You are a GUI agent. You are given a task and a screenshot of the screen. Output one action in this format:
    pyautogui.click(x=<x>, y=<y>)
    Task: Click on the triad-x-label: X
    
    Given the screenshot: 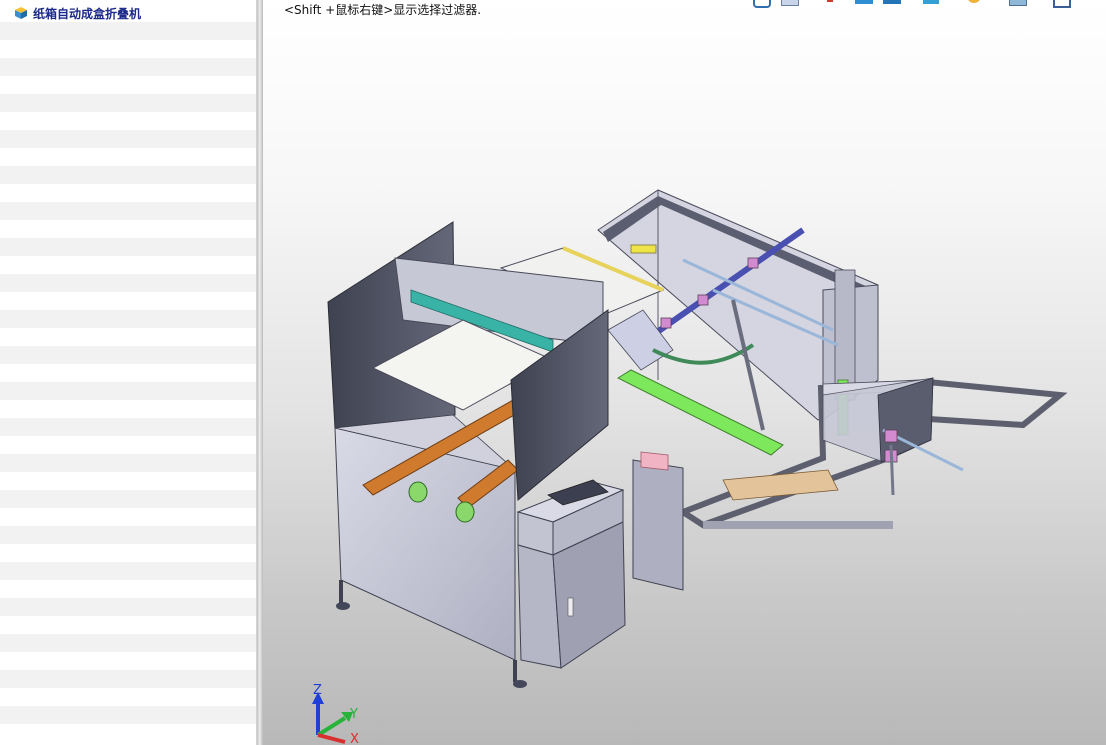 What is the action you would take?
    pyautogui.click(x=354, y=738)
    